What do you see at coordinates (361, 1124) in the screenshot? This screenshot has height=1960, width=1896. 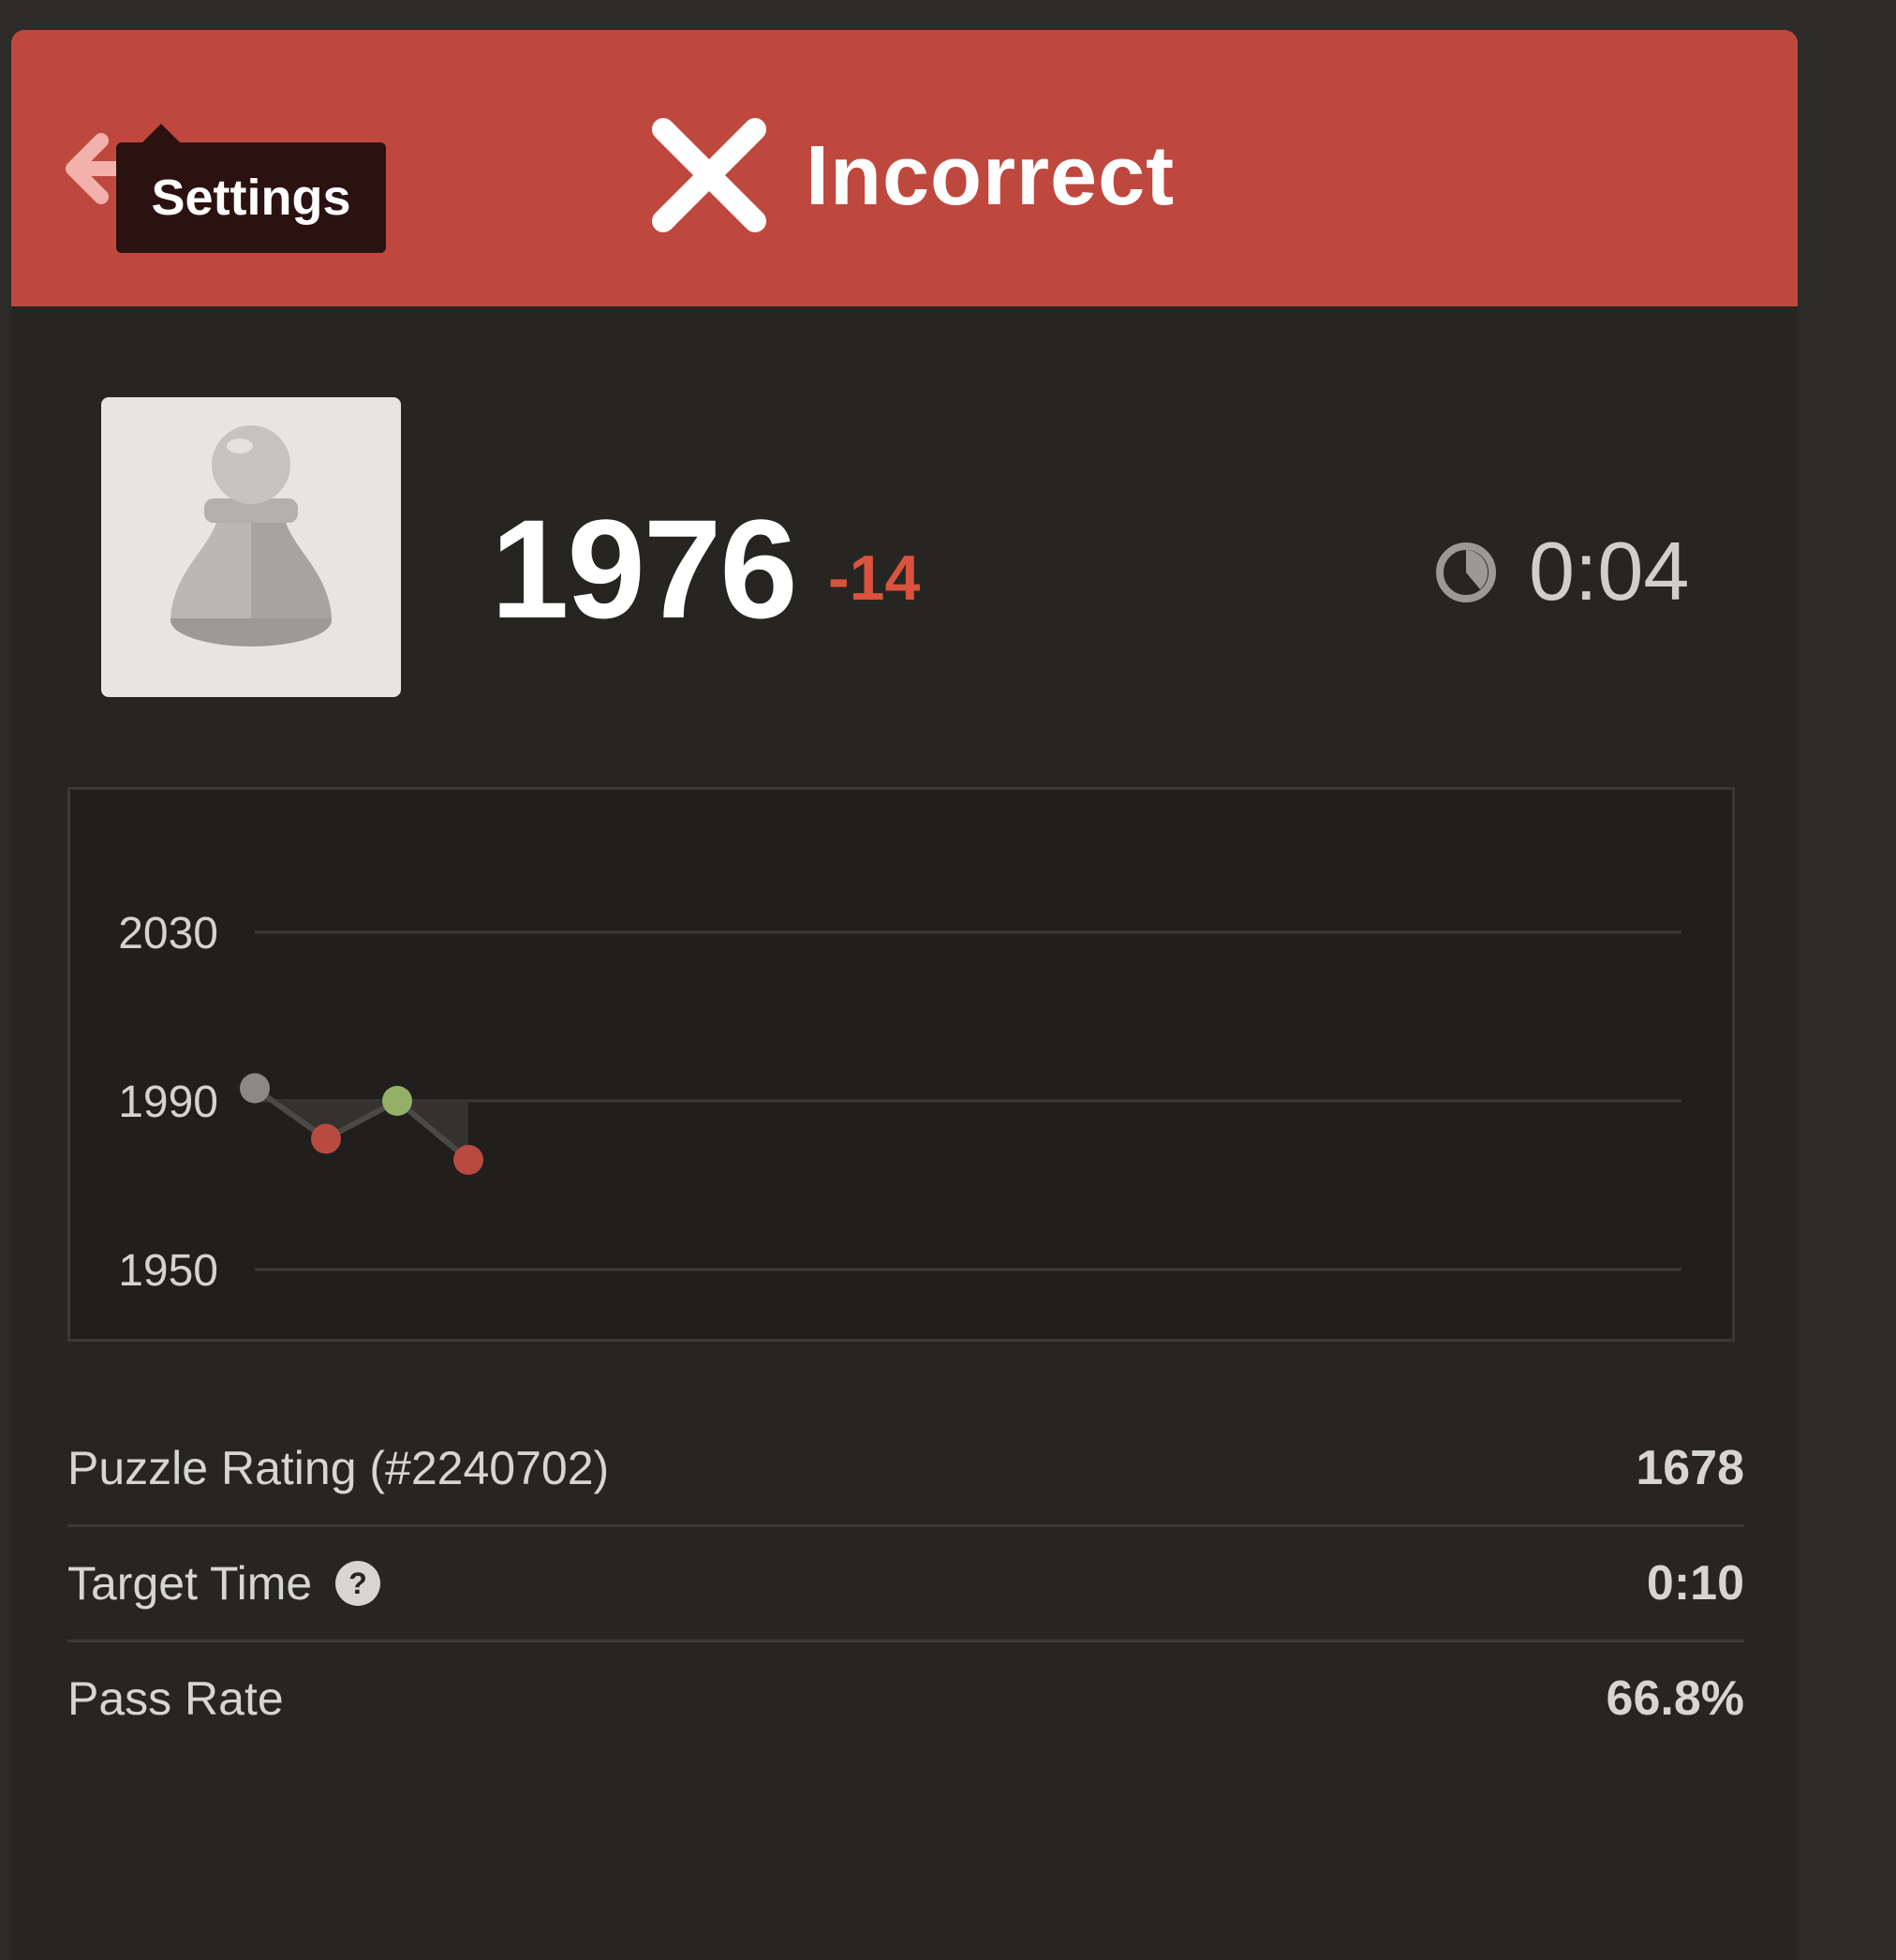 I see `series-area` at bounding box center [361, 1124].